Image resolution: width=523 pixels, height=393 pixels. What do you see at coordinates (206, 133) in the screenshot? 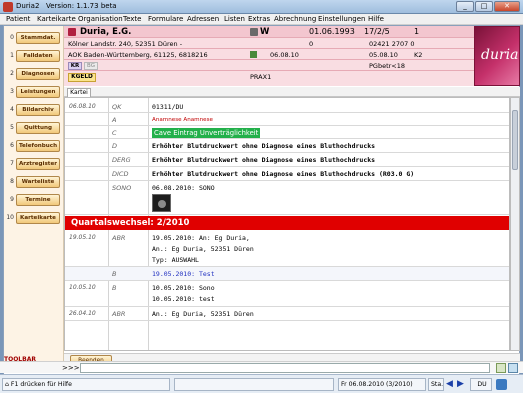
I see `cave-highlight: Cave Eintrag Unverträglichkeit` at bounding box center [206, 133].